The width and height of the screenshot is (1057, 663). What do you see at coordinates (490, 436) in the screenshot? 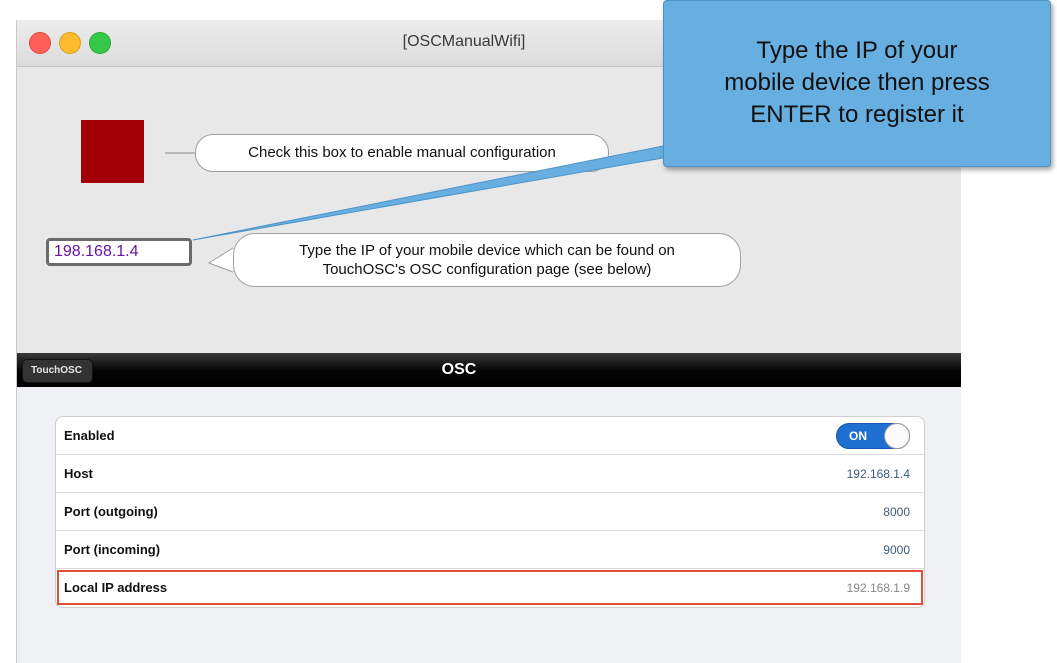
I see `row-enabled: Enabled ON` at bounding box center [490, 436].